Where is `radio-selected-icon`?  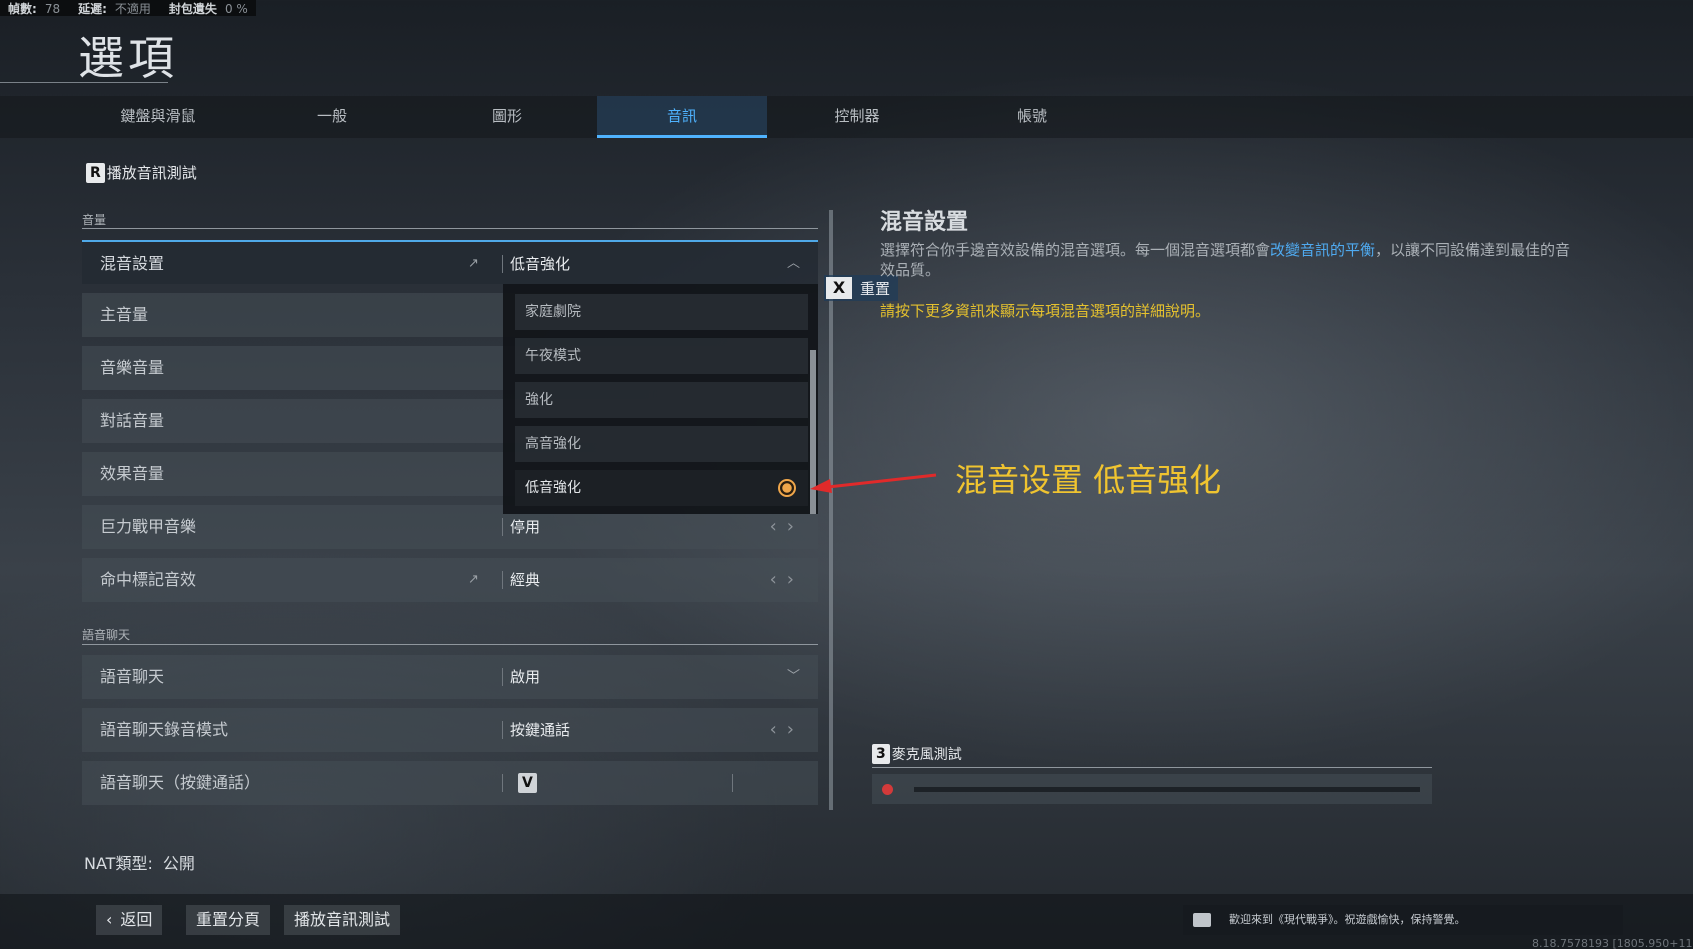 radio-selected-icon is located at coordinates (787, 488).